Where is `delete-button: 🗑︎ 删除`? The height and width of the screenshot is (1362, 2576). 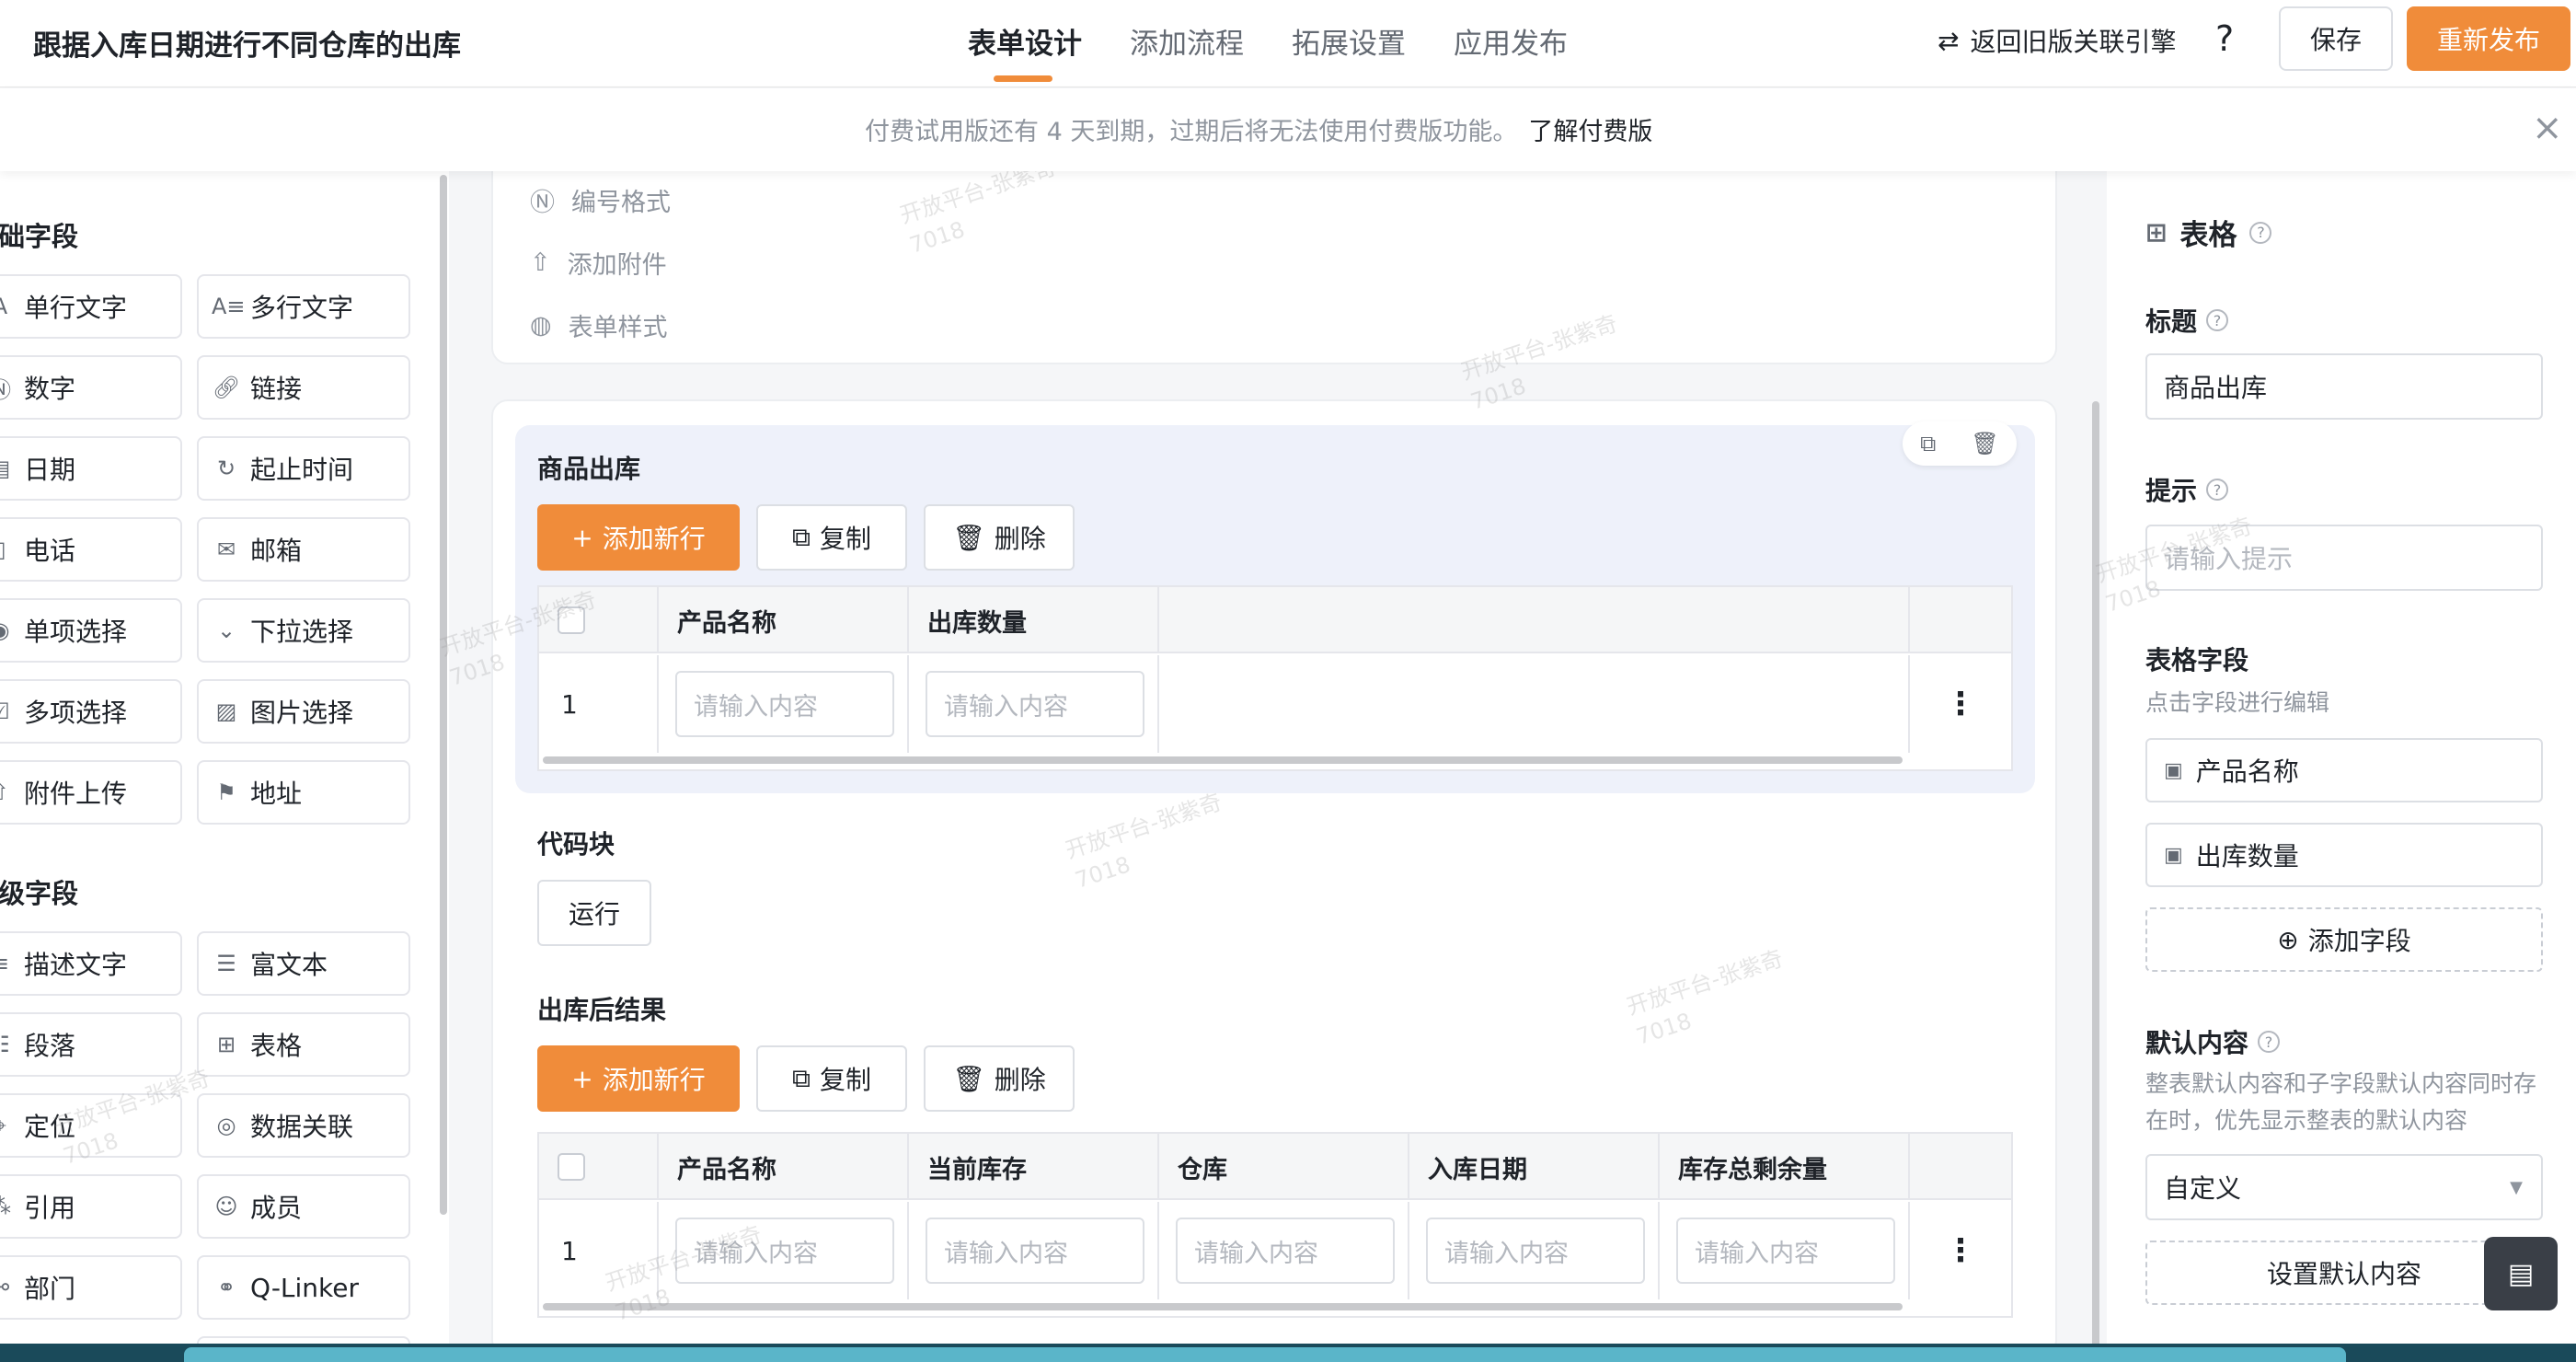 delete-button: 🗑︎ 删除 is located at coordinates (999, 537).